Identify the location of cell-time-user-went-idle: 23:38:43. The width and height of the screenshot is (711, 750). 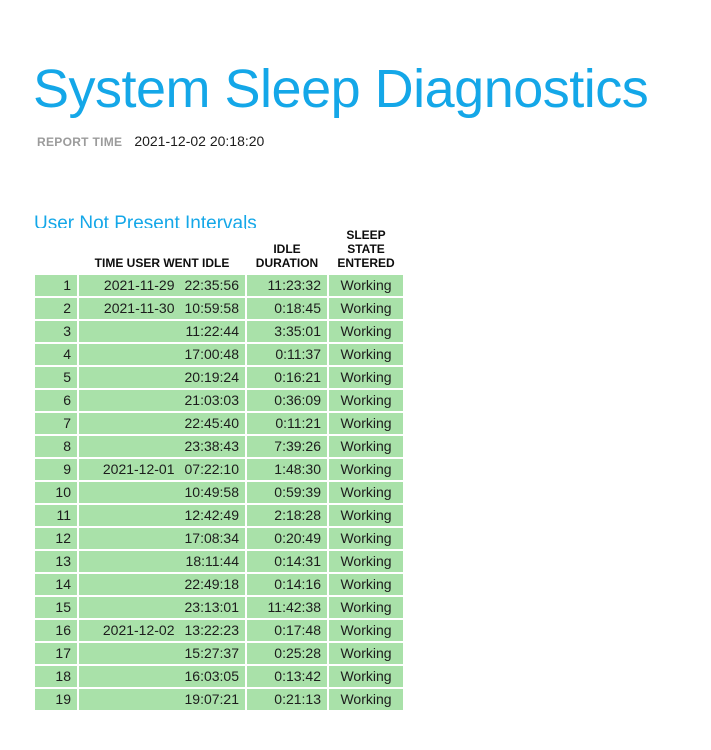
(162, 446).